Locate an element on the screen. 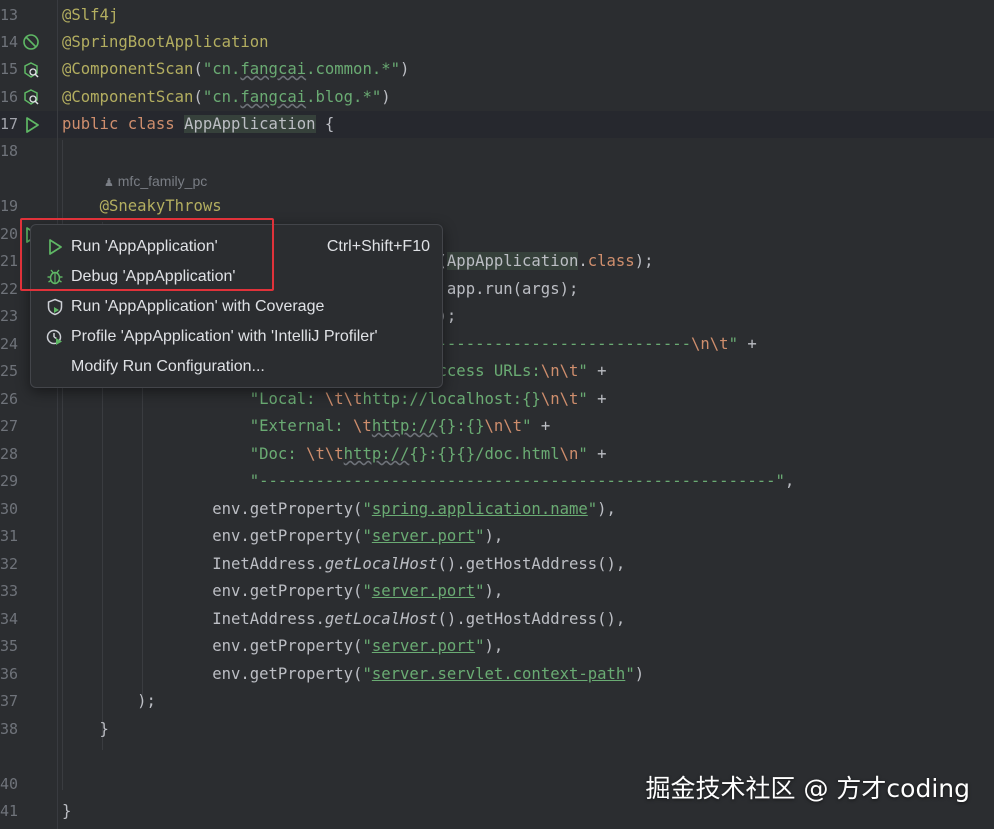 The image size is (994, 829). bean-no-icon is located at coordinates (31, 42).